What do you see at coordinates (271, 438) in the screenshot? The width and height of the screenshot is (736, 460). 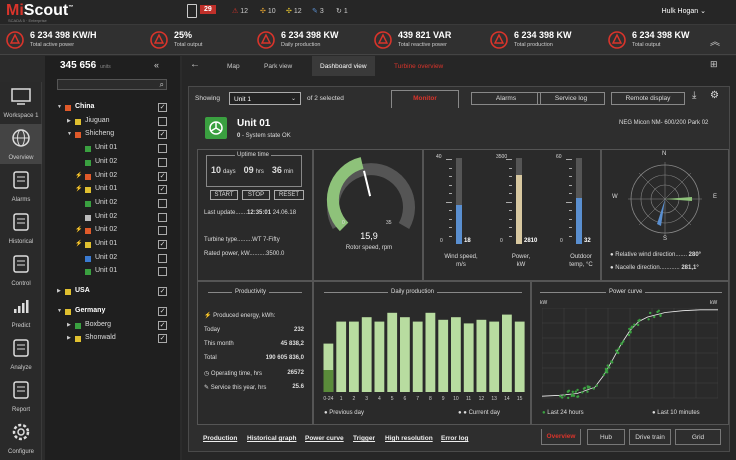 I see `link-historical-graph: Historical graph` at bounding box center [271, 438].